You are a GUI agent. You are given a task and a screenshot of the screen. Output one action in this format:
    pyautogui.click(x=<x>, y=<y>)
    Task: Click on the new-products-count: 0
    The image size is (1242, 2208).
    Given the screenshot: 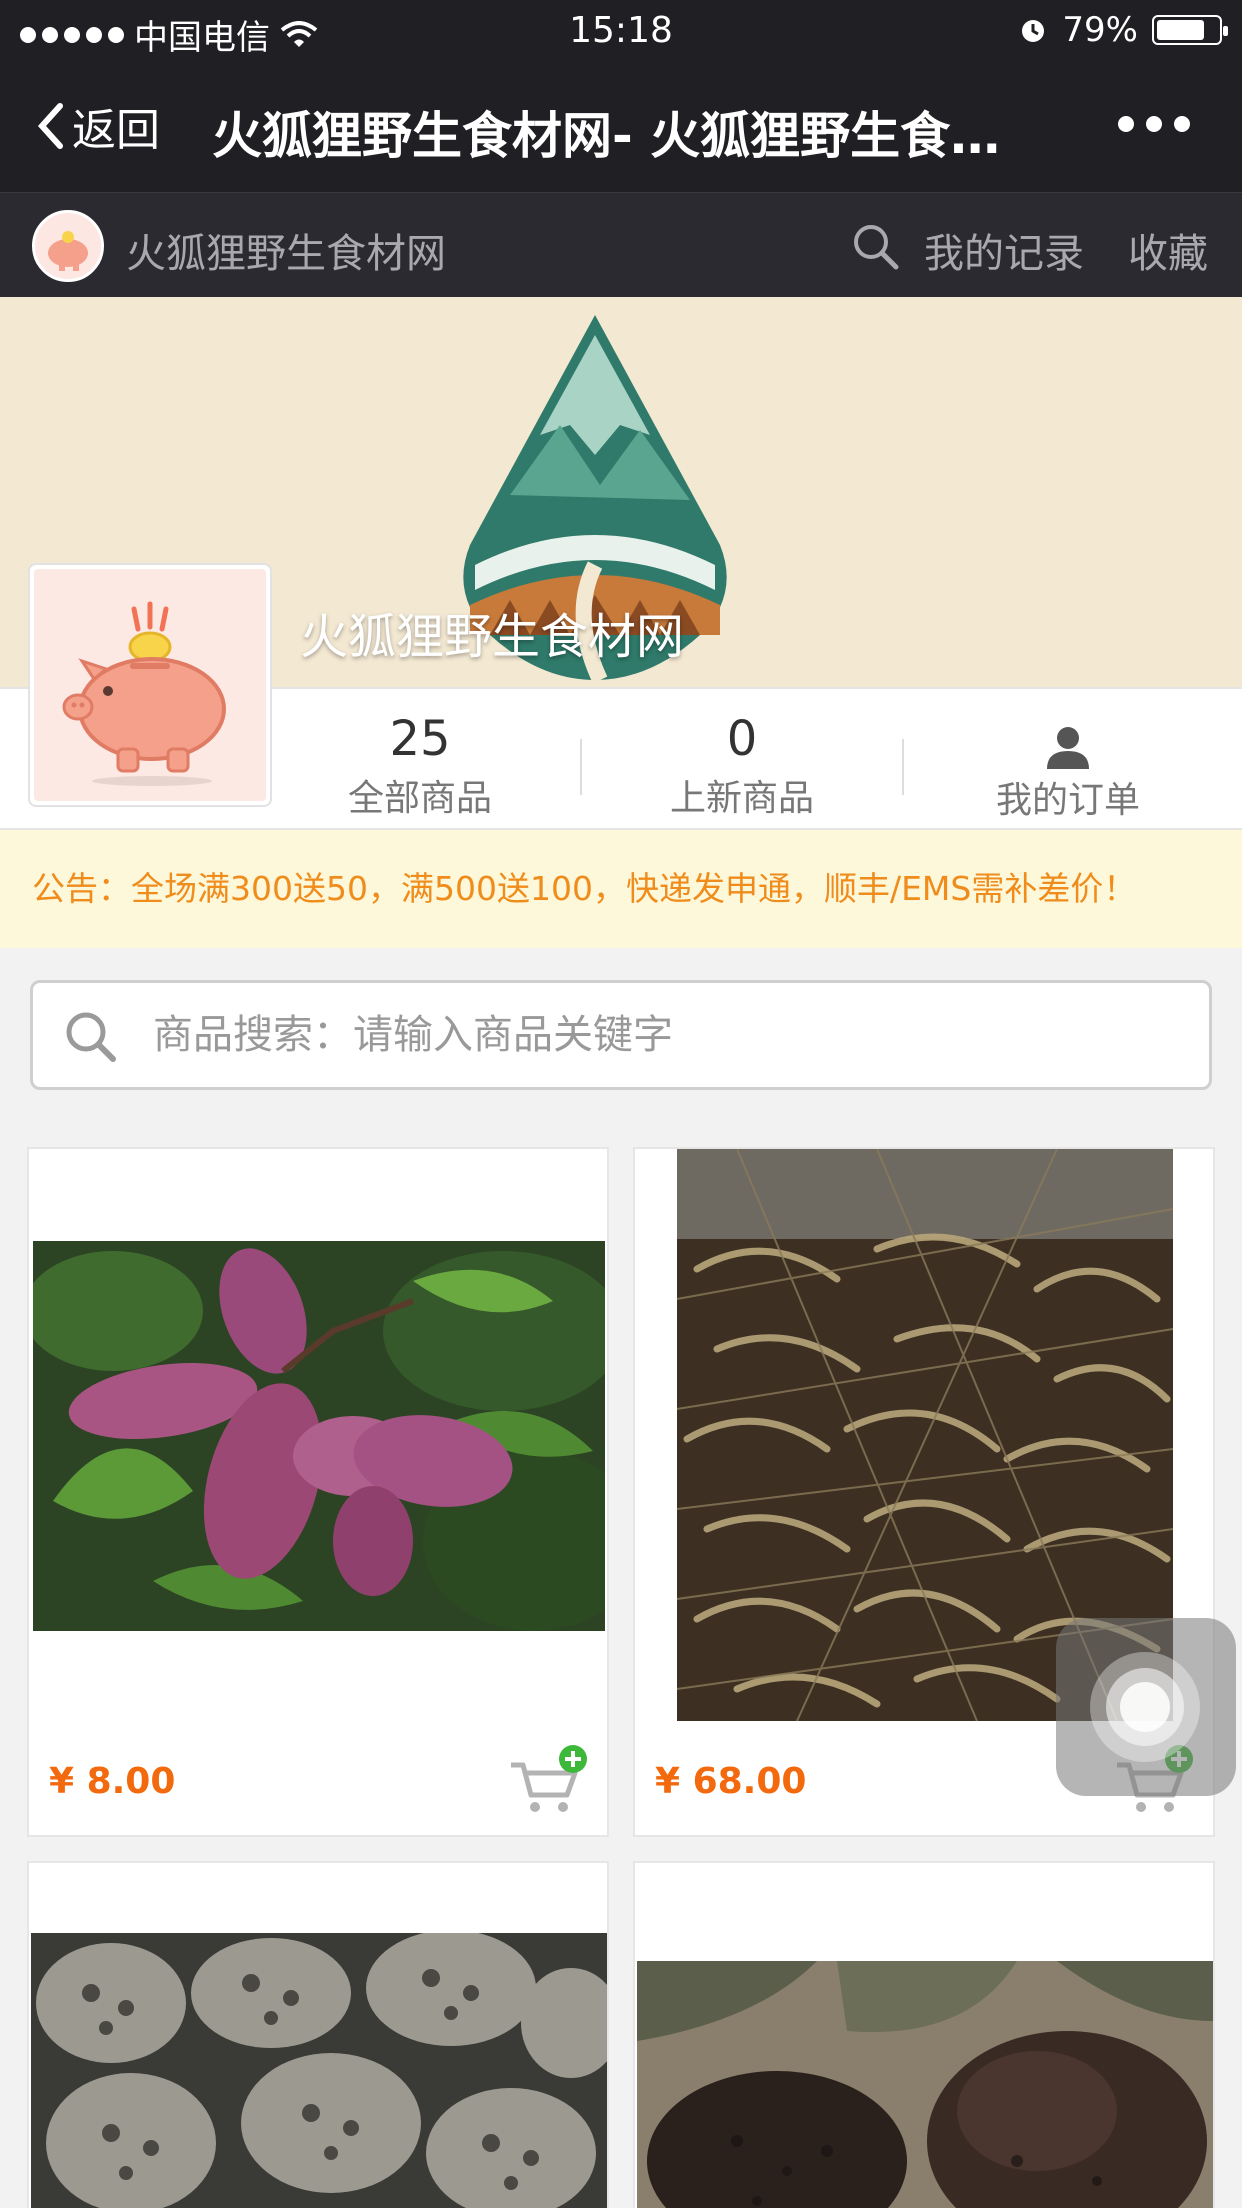 What is the action you would take?
    pyautogui.click(x=742, y=739)
    